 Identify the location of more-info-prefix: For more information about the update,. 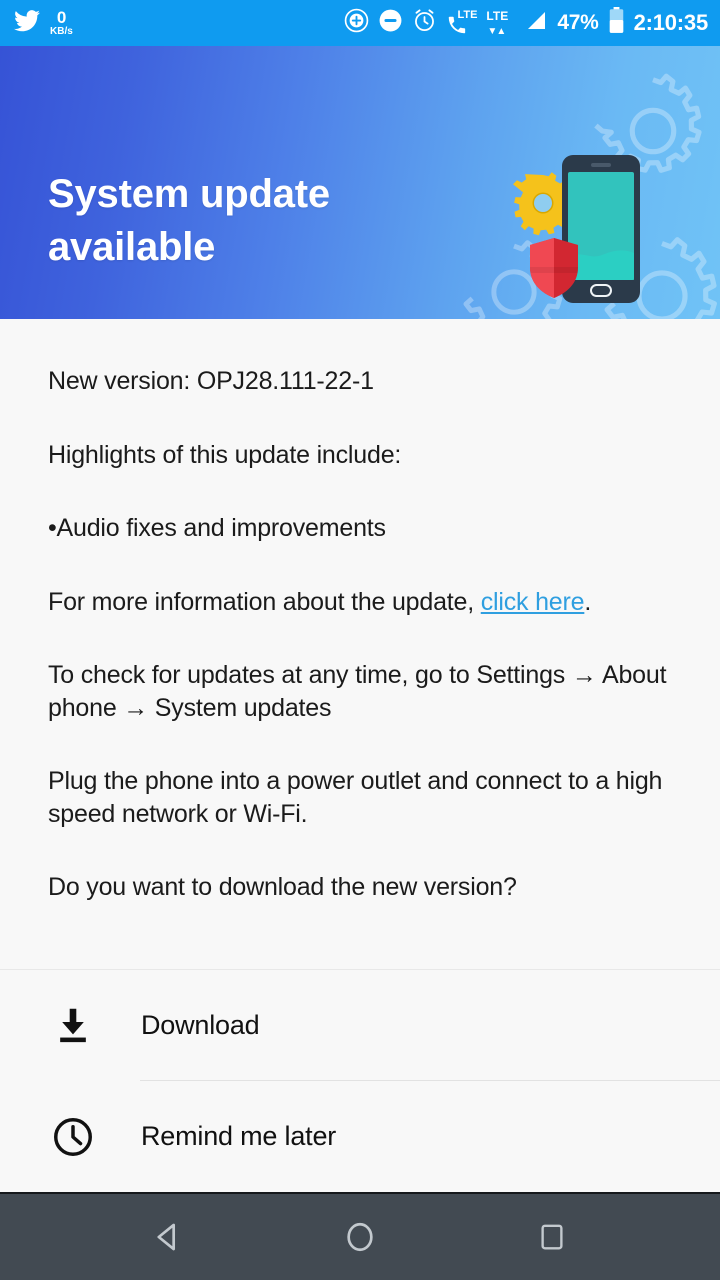
(264, 601).